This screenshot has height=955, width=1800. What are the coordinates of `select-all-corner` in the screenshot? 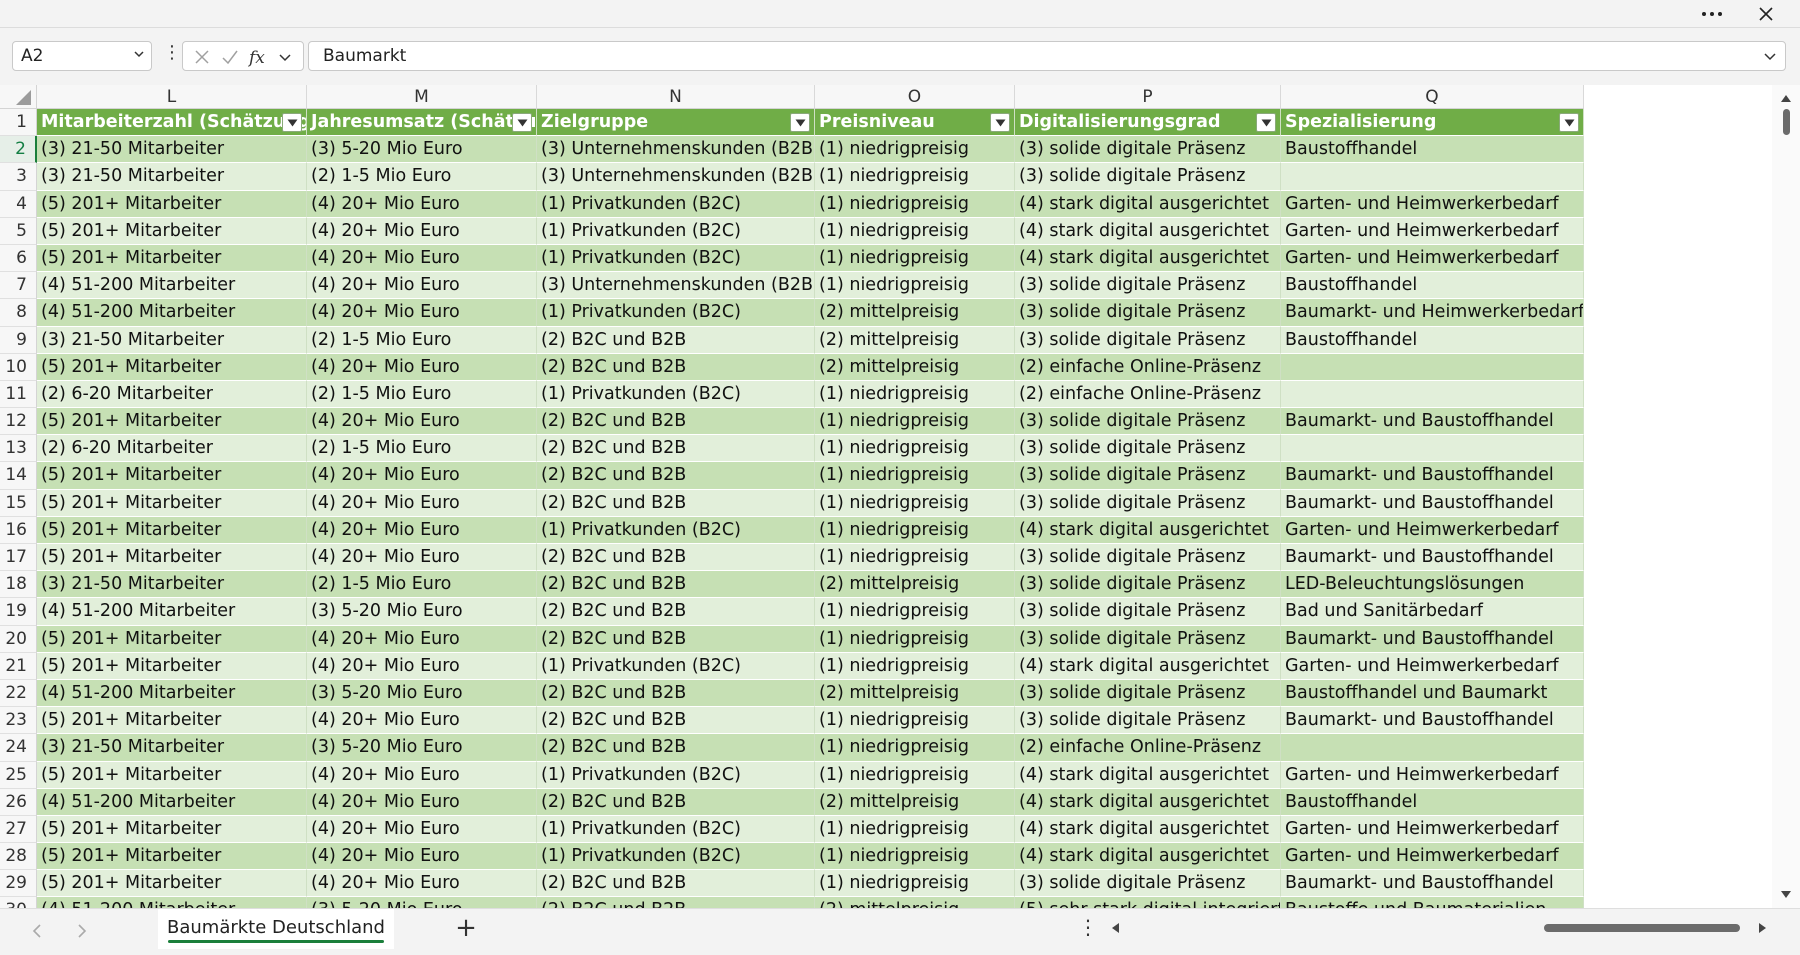 It's located at (18, 97).